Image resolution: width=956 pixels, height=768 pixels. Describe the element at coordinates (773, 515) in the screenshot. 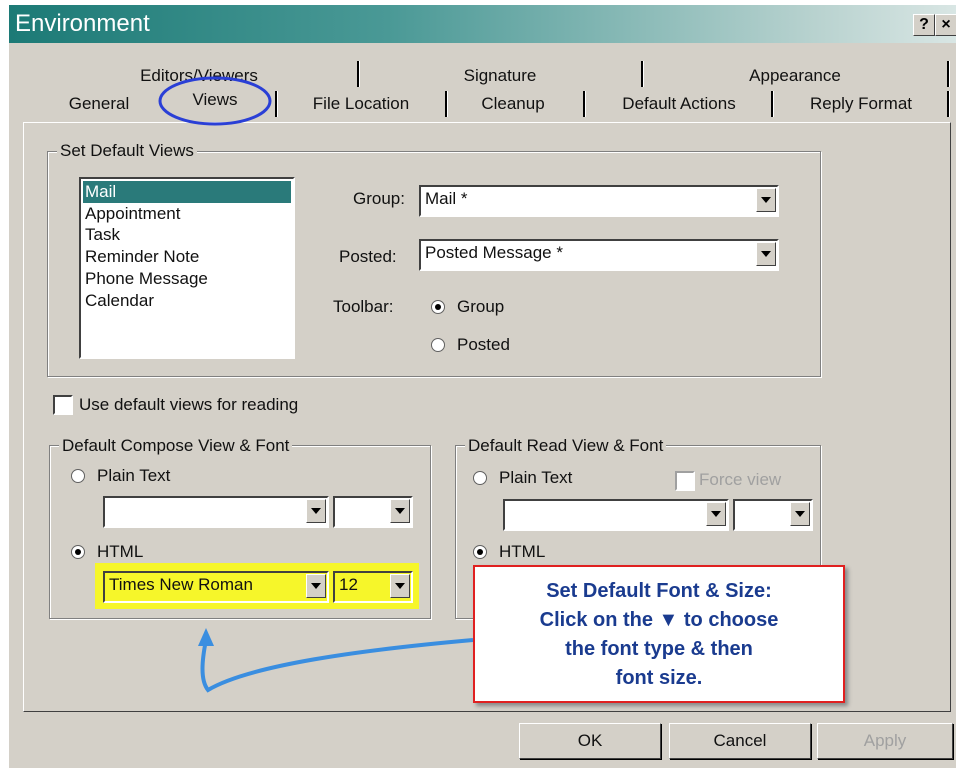

I see `read-plain-size-dropdown` at that location.